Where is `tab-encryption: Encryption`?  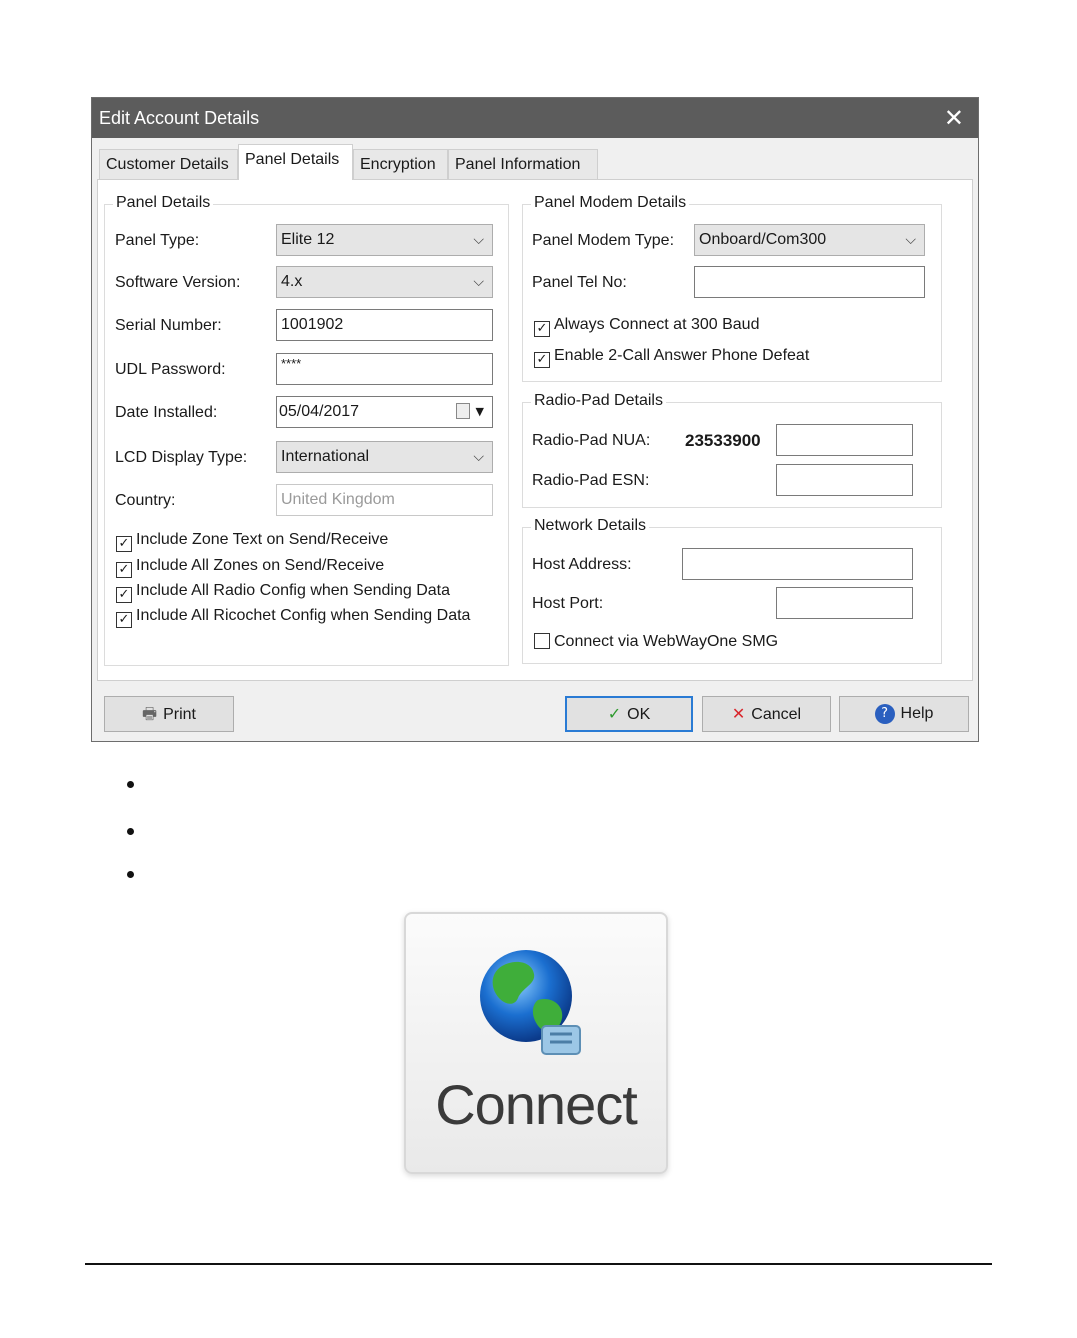 tab-encryption: Encryption is located at coordinates (400, 164).